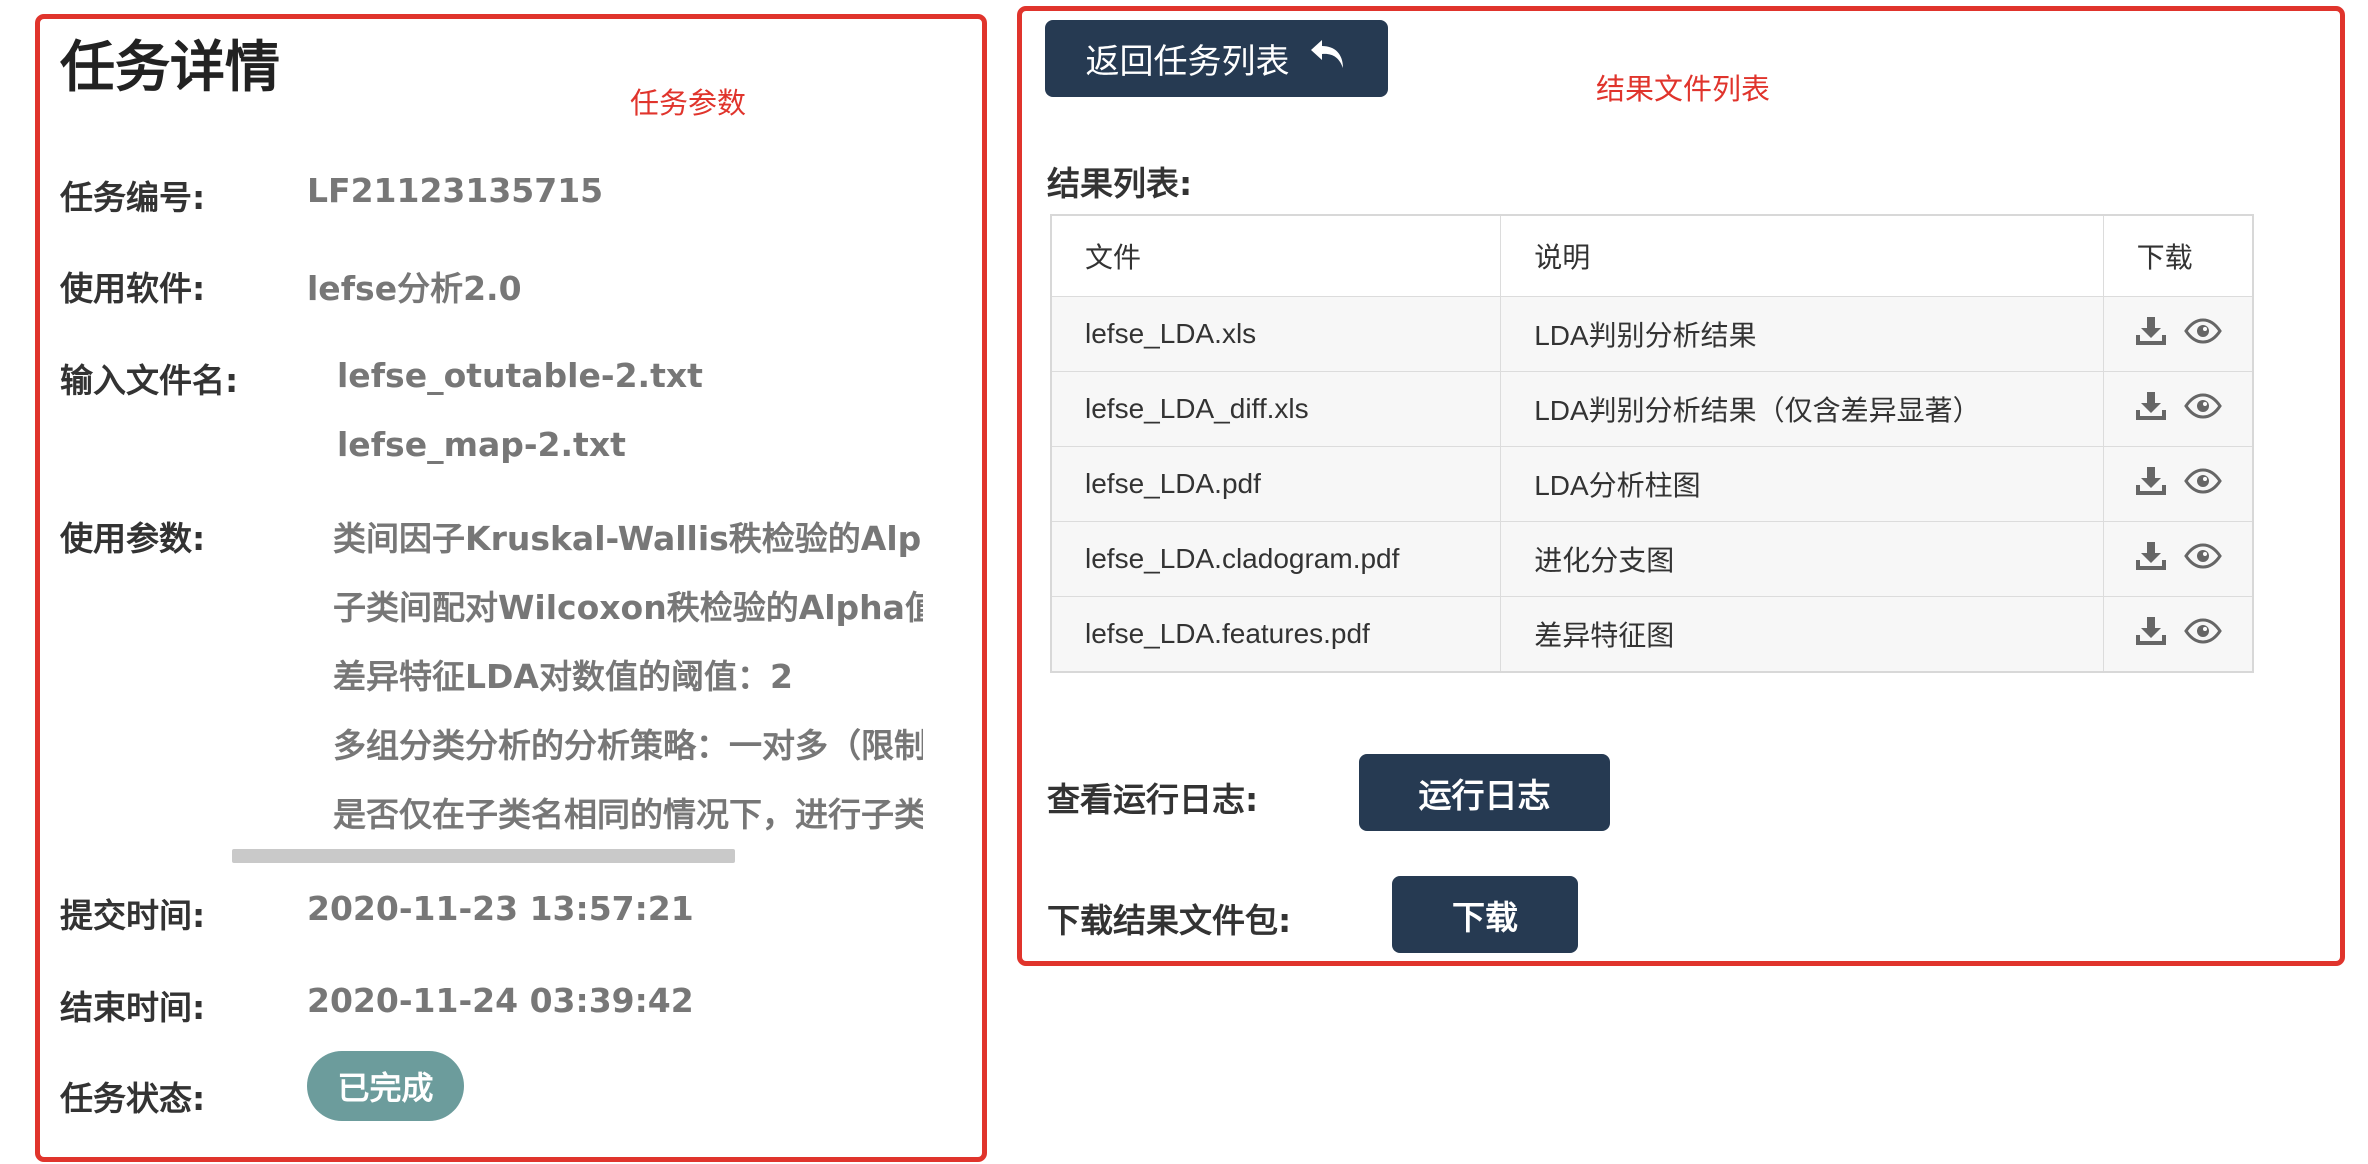  Describe the element at coordinates (133, 1098) in the screenshot. I see `status-label: 任务状态:` at that location.